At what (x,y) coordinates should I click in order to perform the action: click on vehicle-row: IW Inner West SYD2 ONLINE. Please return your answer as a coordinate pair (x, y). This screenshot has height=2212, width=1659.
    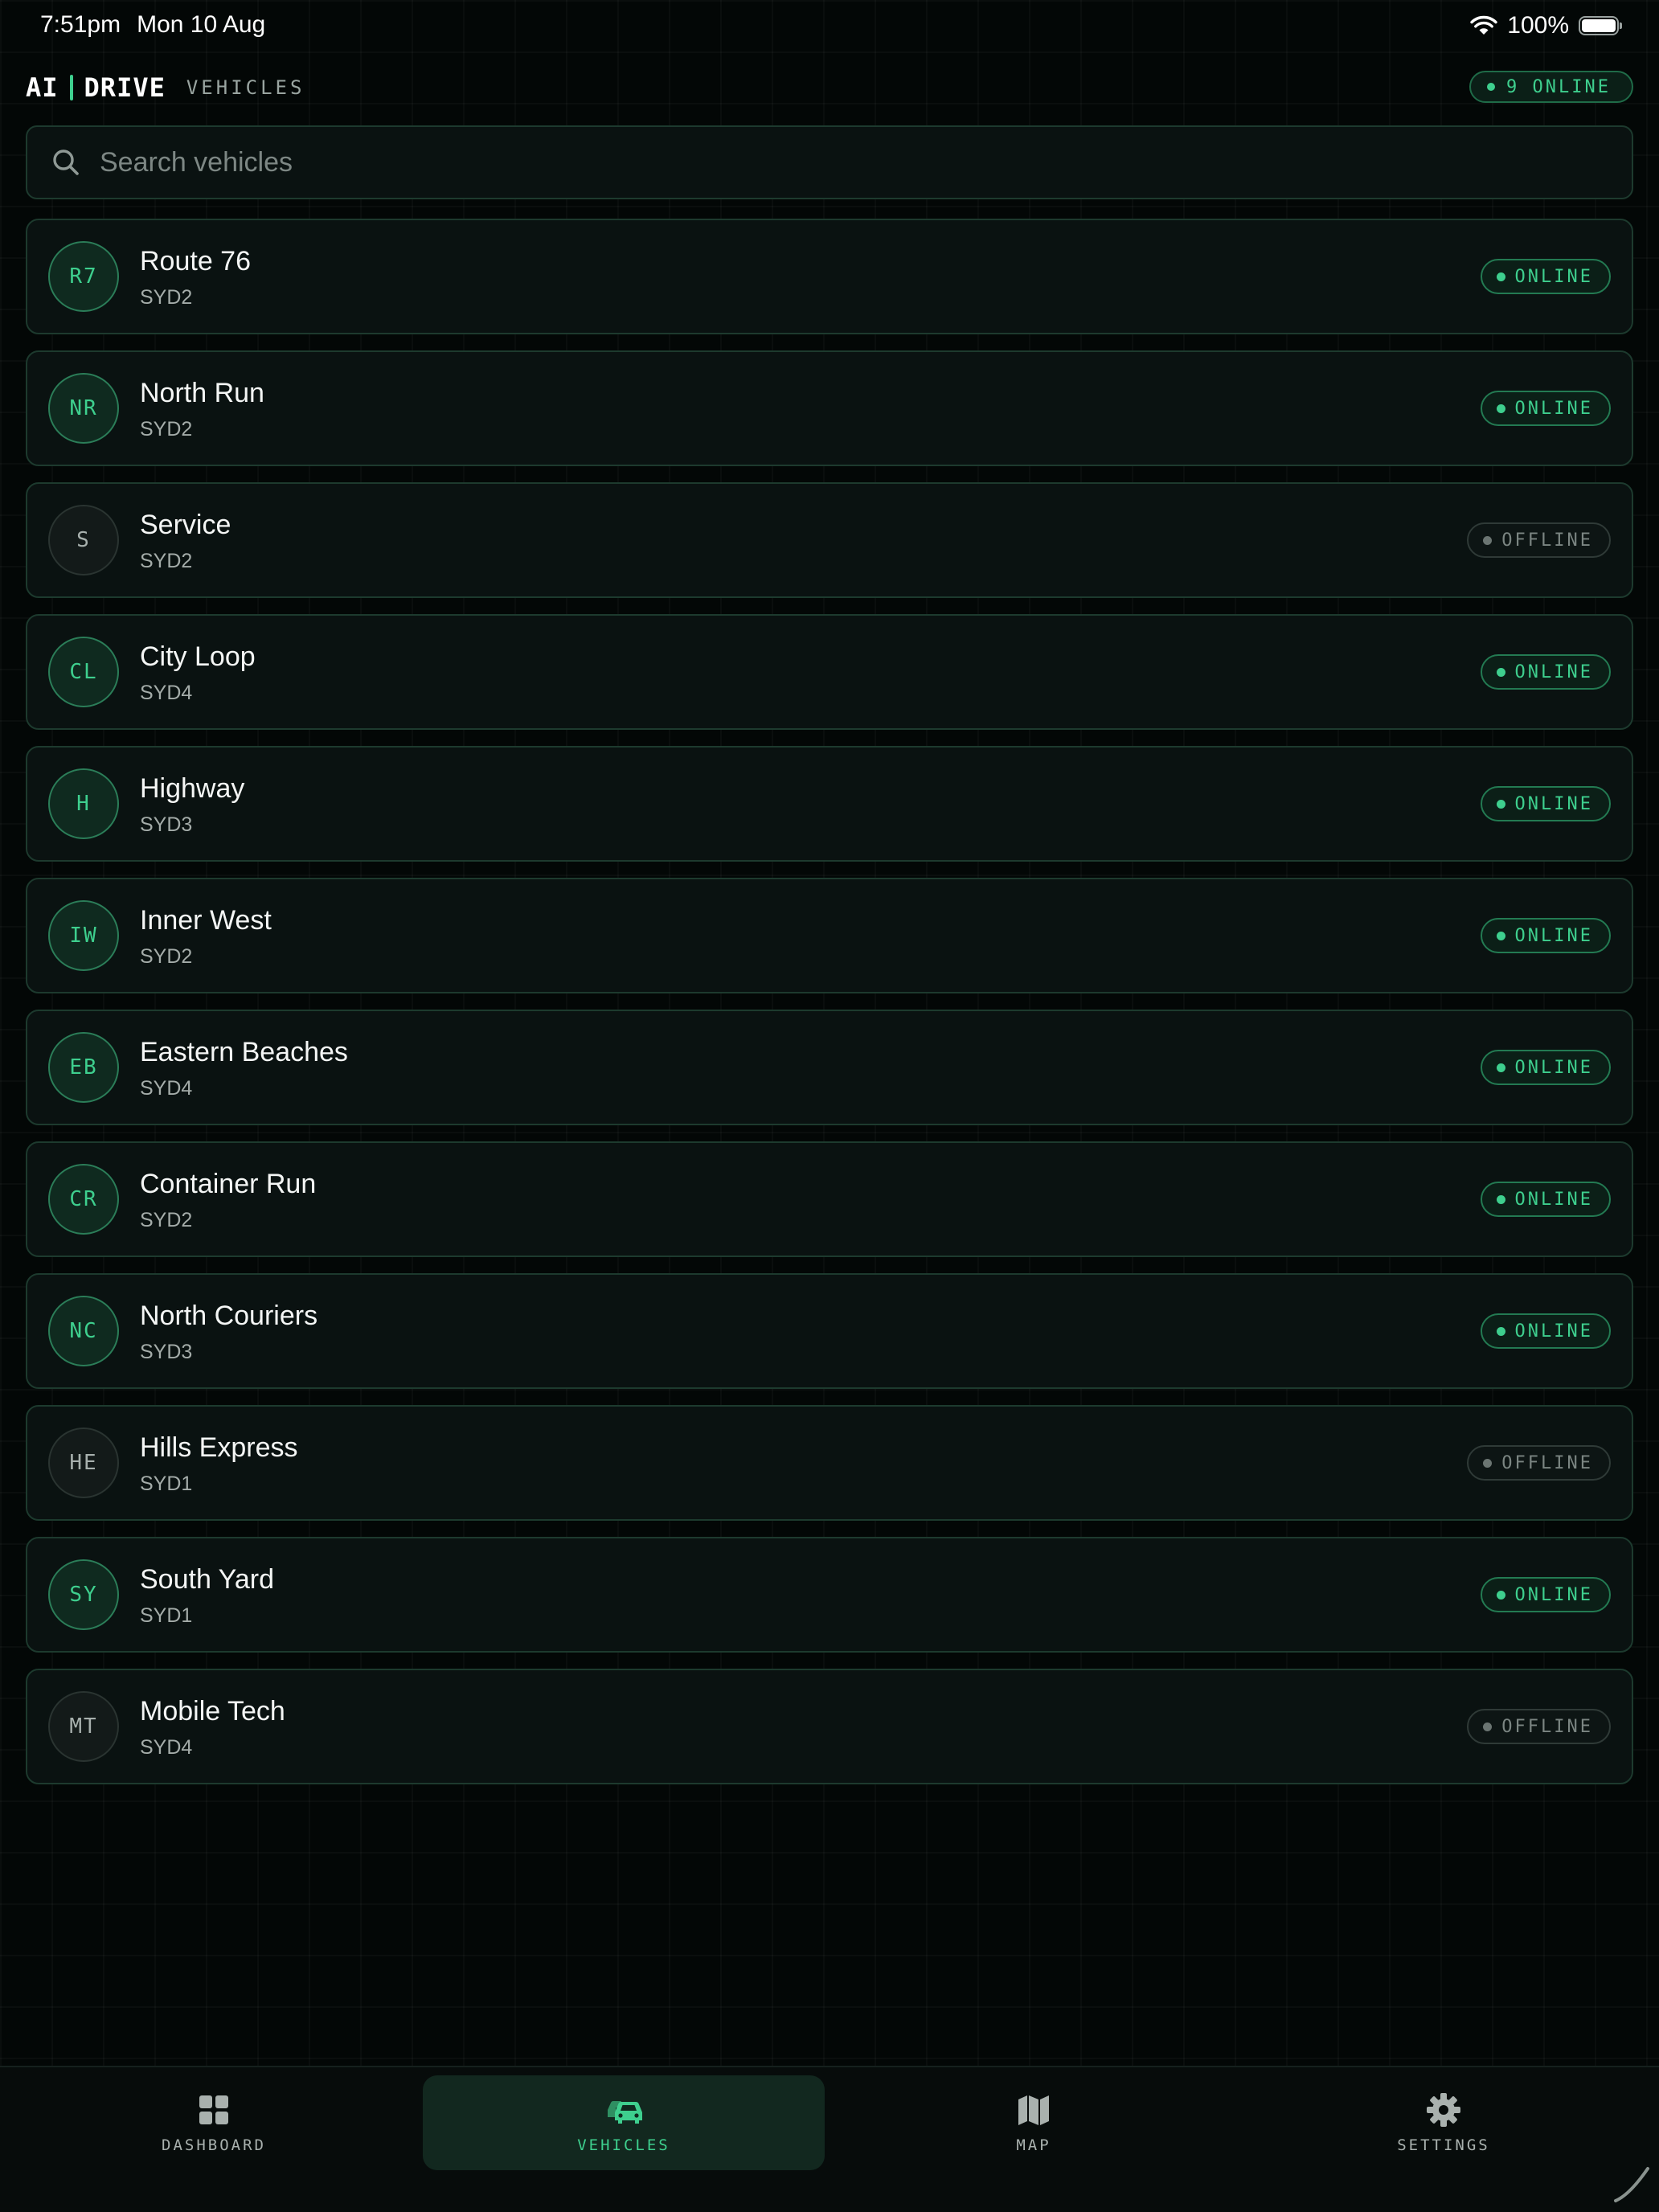
    Looking at the image, I should click on (829, 935).